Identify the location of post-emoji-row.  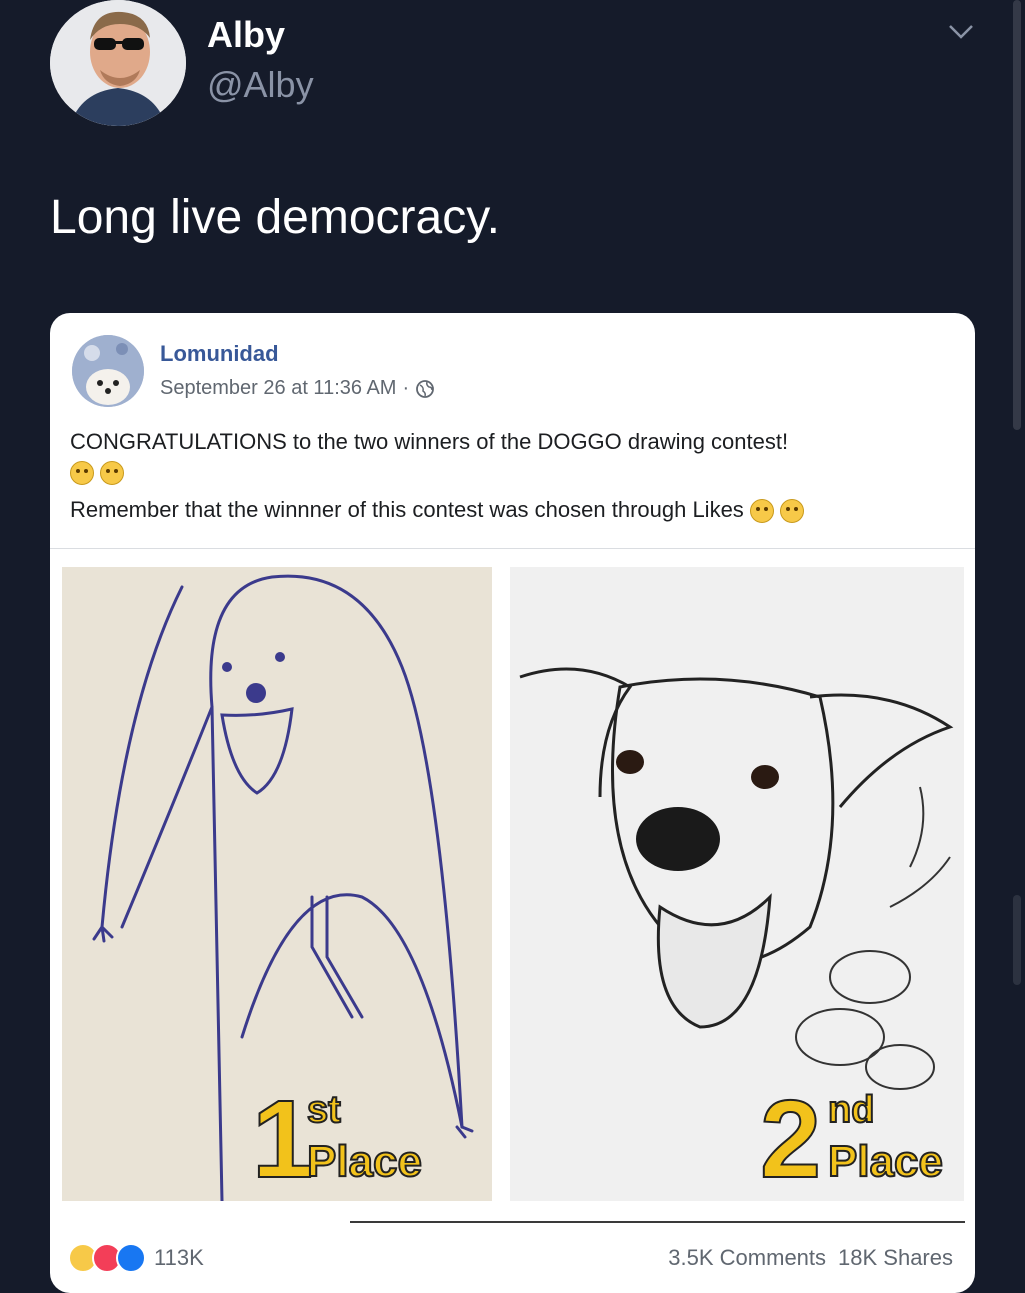
(97, 472).